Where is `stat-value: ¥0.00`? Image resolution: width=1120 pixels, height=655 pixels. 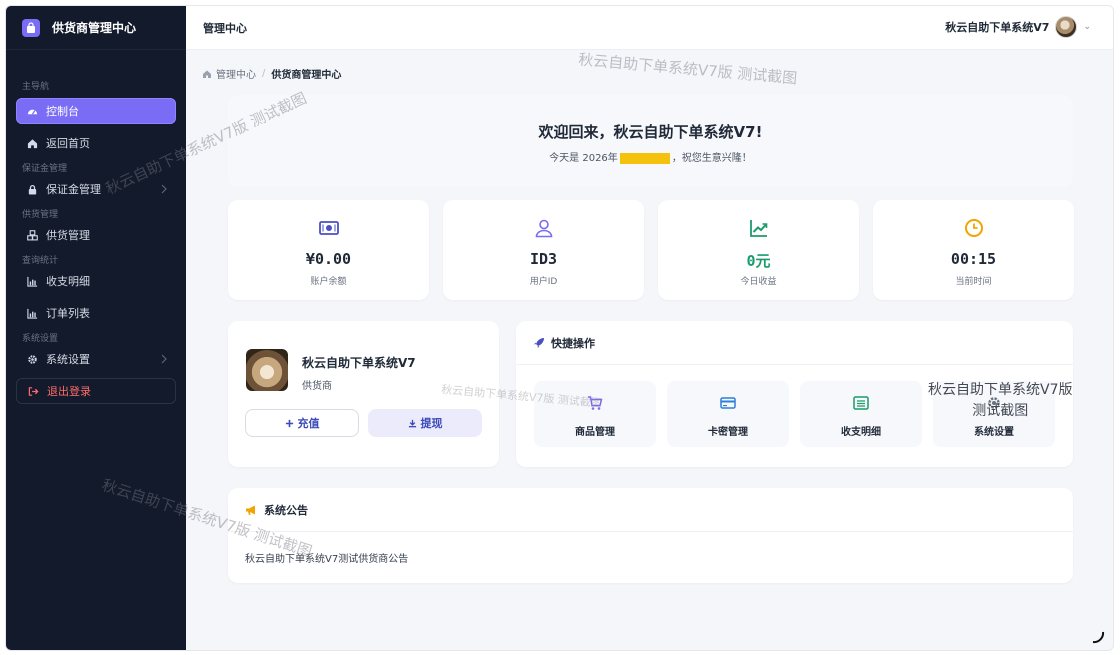 stat-value: ¥0.00 is located at coordinates (328, 259).